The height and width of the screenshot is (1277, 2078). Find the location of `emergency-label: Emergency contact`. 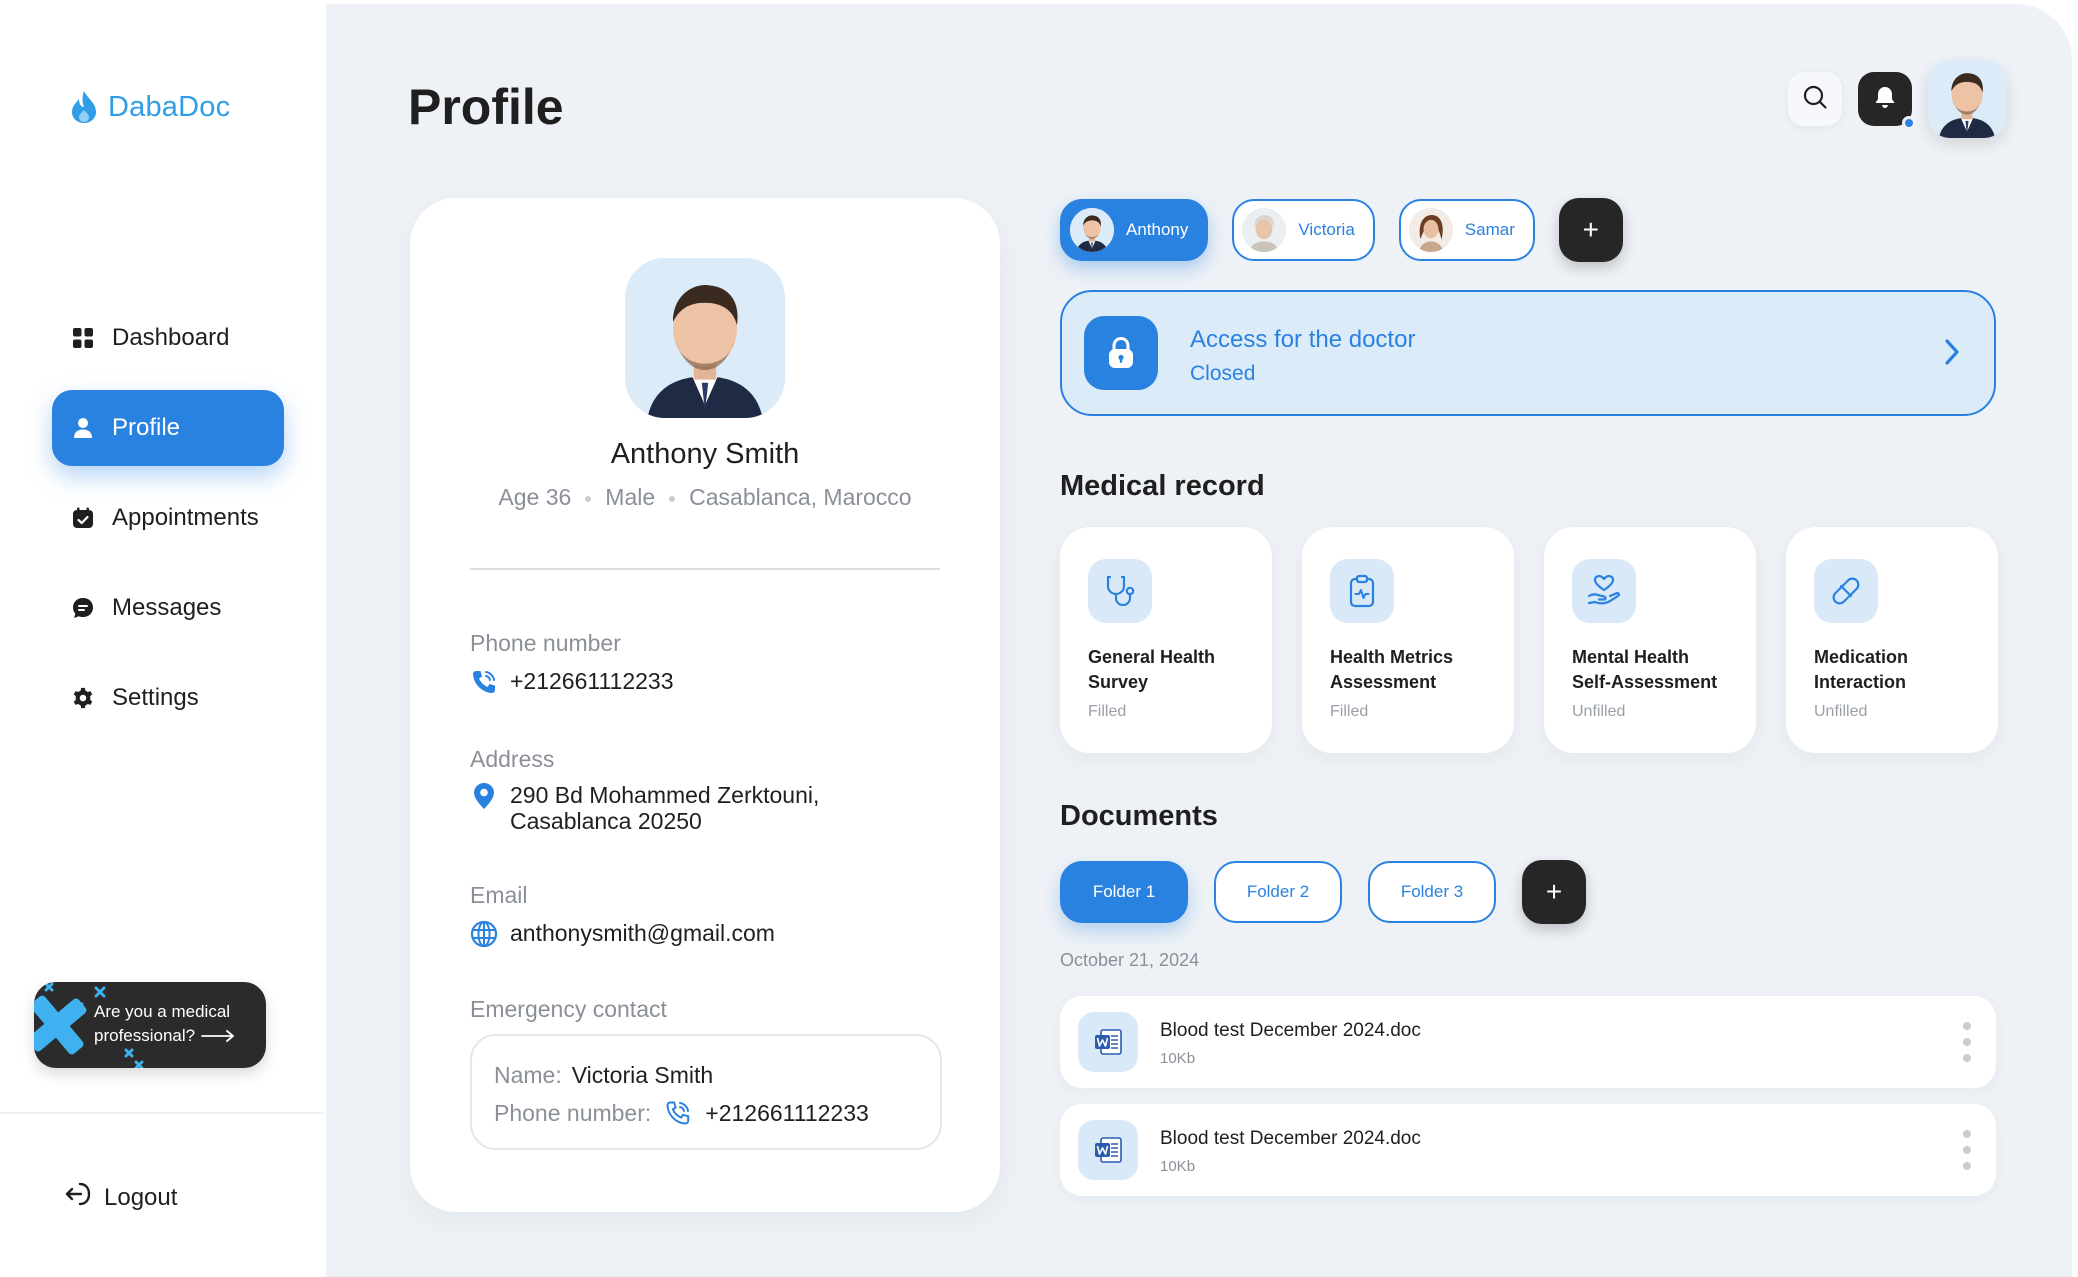

emergency-label: Emergency contact is located at coordinates (568, 1009).